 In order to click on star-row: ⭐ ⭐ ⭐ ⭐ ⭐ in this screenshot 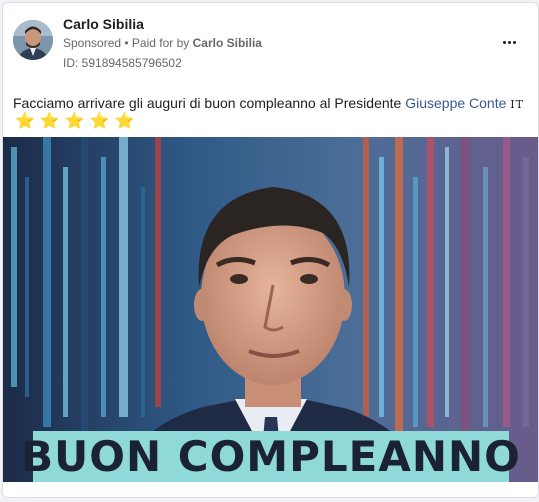, I will do `click(75, 122)`.